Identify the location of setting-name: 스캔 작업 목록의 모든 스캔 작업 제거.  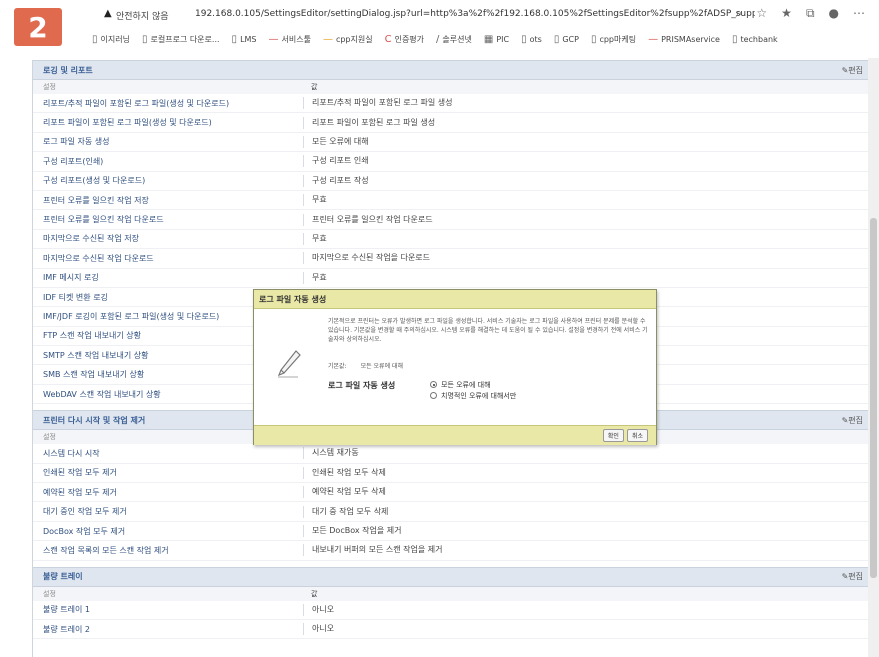
(106, 550).